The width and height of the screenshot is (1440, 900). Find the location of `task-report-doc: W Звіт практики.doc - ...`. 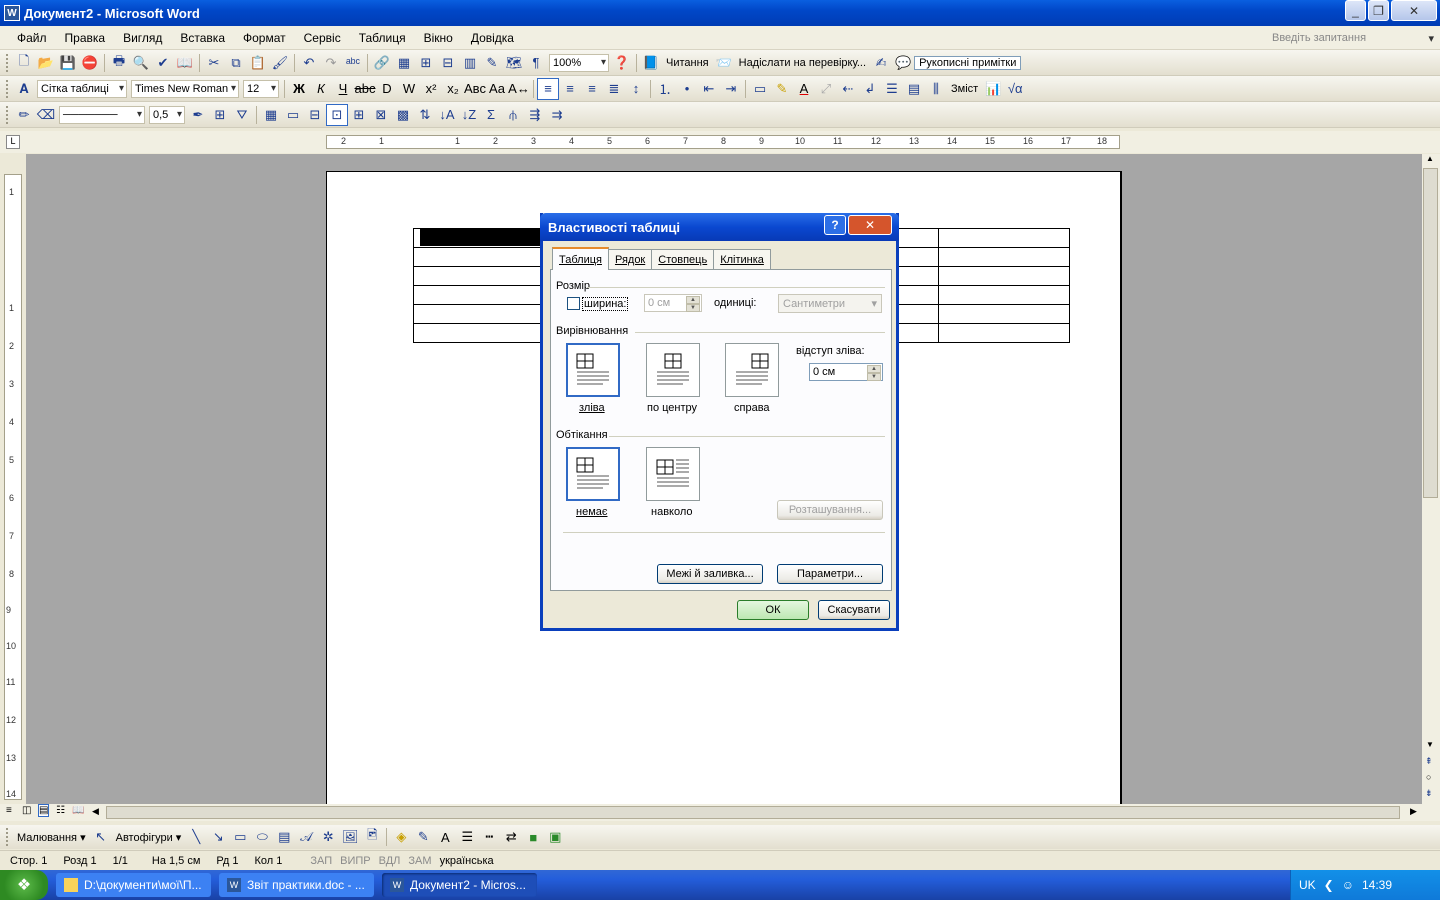

task-report-doc: W Звіт практики.doc - ... is located at coordinates (296, 885).